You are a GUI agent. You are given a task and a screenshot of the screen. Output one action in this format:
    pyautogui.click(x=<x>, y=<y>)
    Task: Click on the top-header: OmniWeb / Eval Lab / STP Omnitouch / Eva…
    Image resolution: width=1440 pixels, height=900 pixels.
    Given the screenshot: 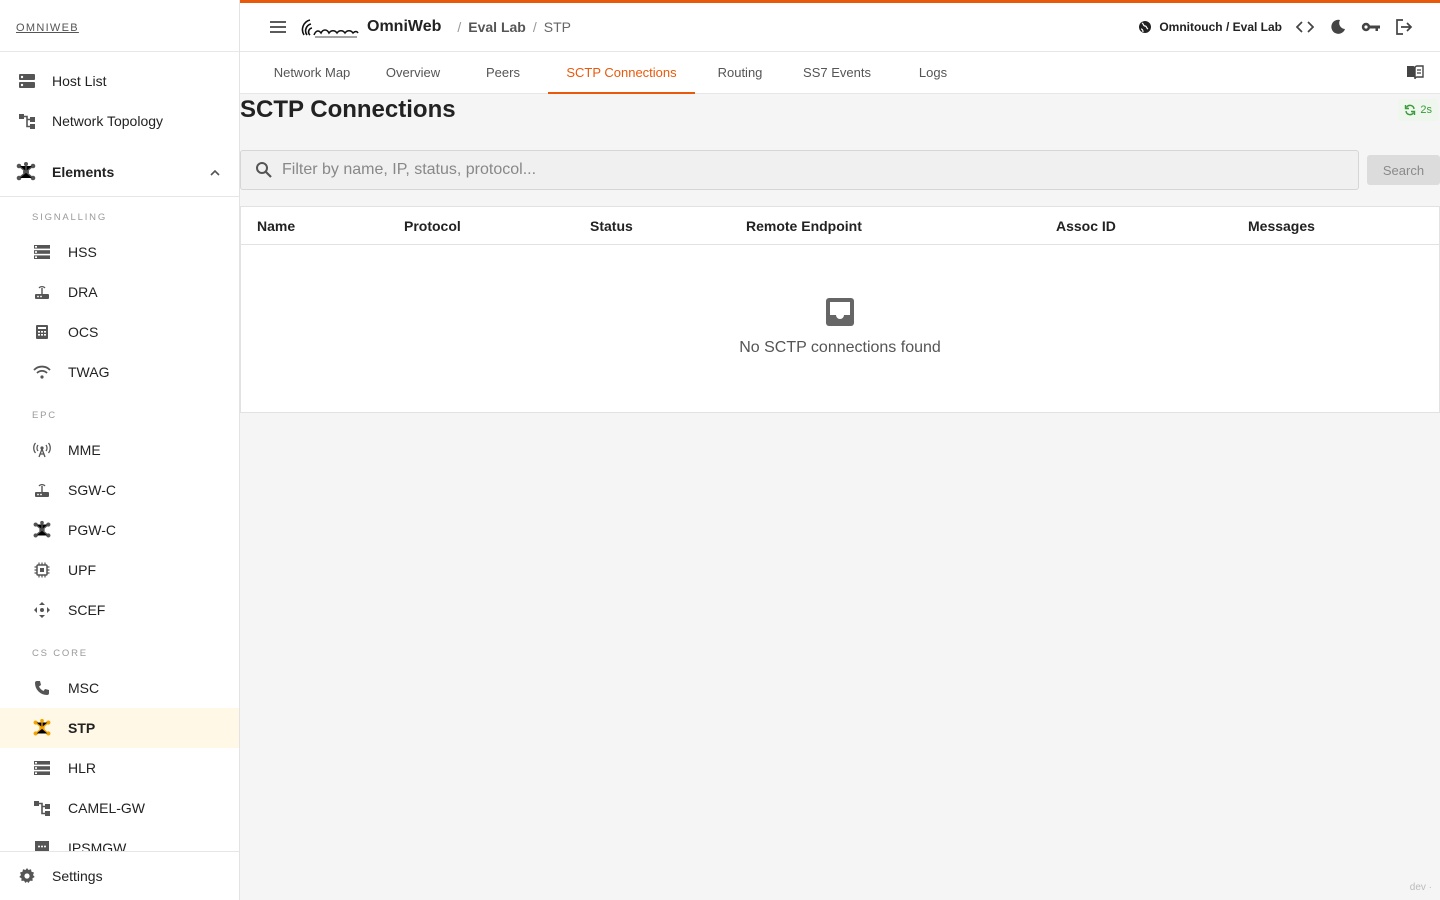 What is the action you would take?
    pyautogui.click(x=840, y=26)
    